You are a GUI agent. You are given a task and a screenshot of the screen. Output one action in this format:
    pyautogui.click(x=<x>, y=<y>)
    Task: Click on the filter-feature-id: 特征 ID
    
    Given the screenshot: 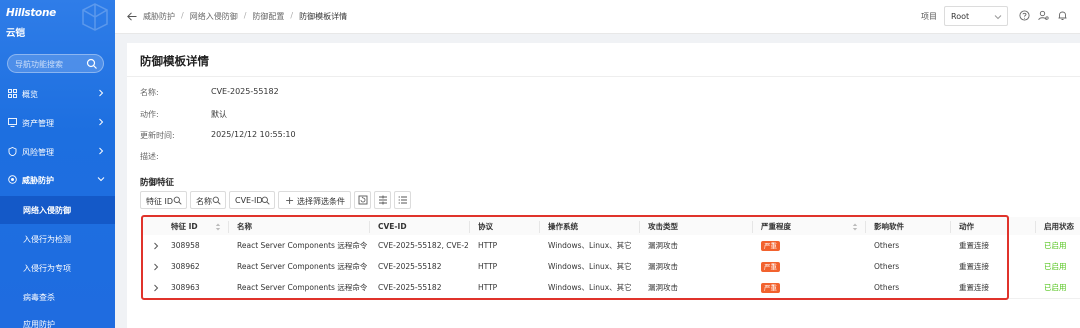 What is the action you would take?
    pyautogui.click(x=163, y=200)
    